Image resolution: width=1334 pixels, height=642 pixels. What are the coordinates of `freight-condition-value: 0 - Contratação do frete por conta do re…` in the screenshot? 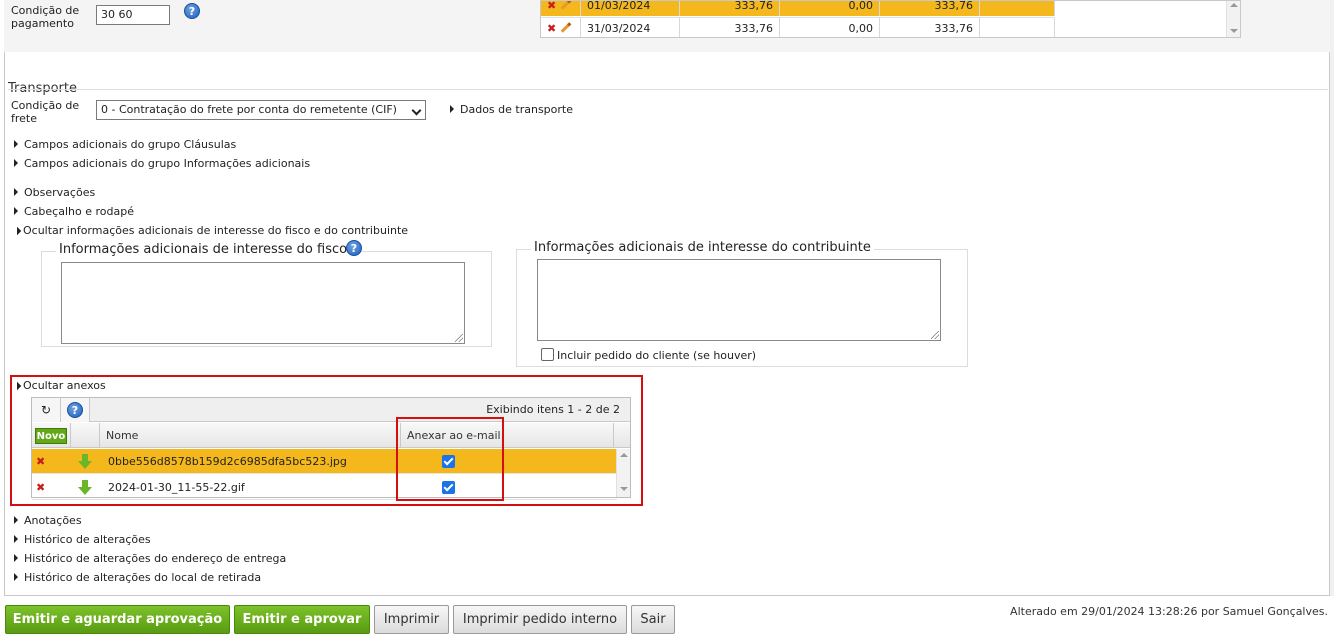 It's located at (249, 109).